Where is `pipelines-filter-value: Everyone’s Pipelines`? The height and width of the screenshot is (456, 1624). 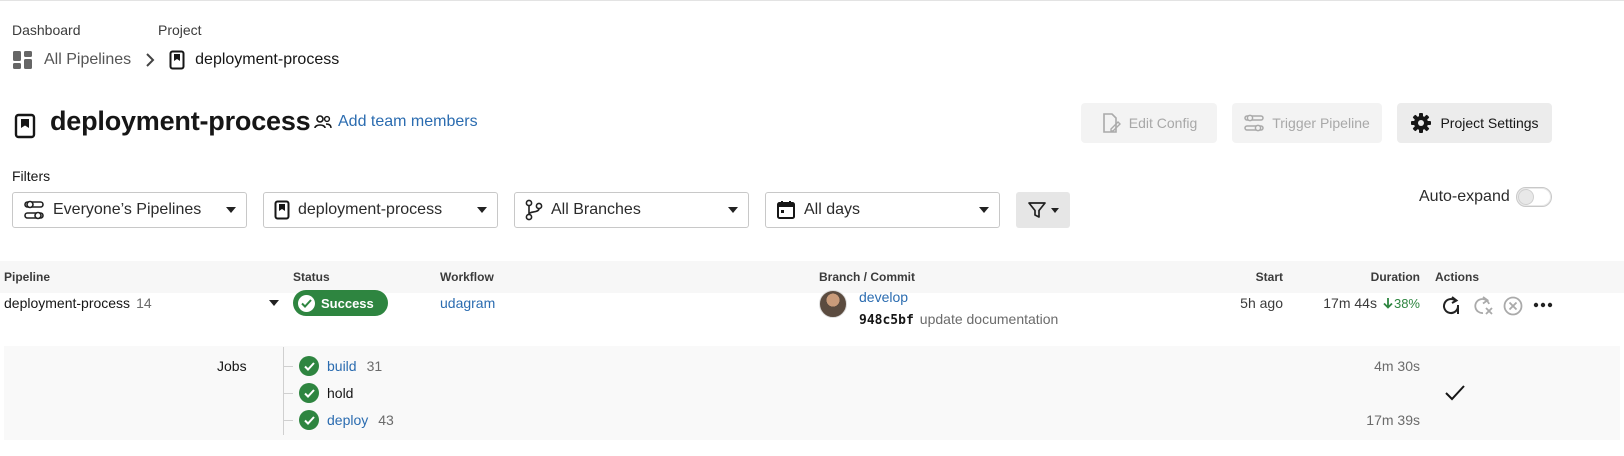
pipelines-filter-value: Everyone’s Pipelines is located at coordinates (127, 209).